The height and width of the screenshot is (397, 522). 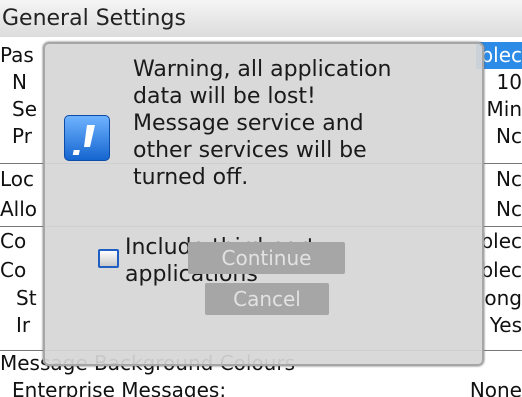 What do you see at coordinates (261, 387) in the screenshot?
I see `settings-row-enterprise-messages: Enterprise Messages: None` at bounding box center [261, 387].